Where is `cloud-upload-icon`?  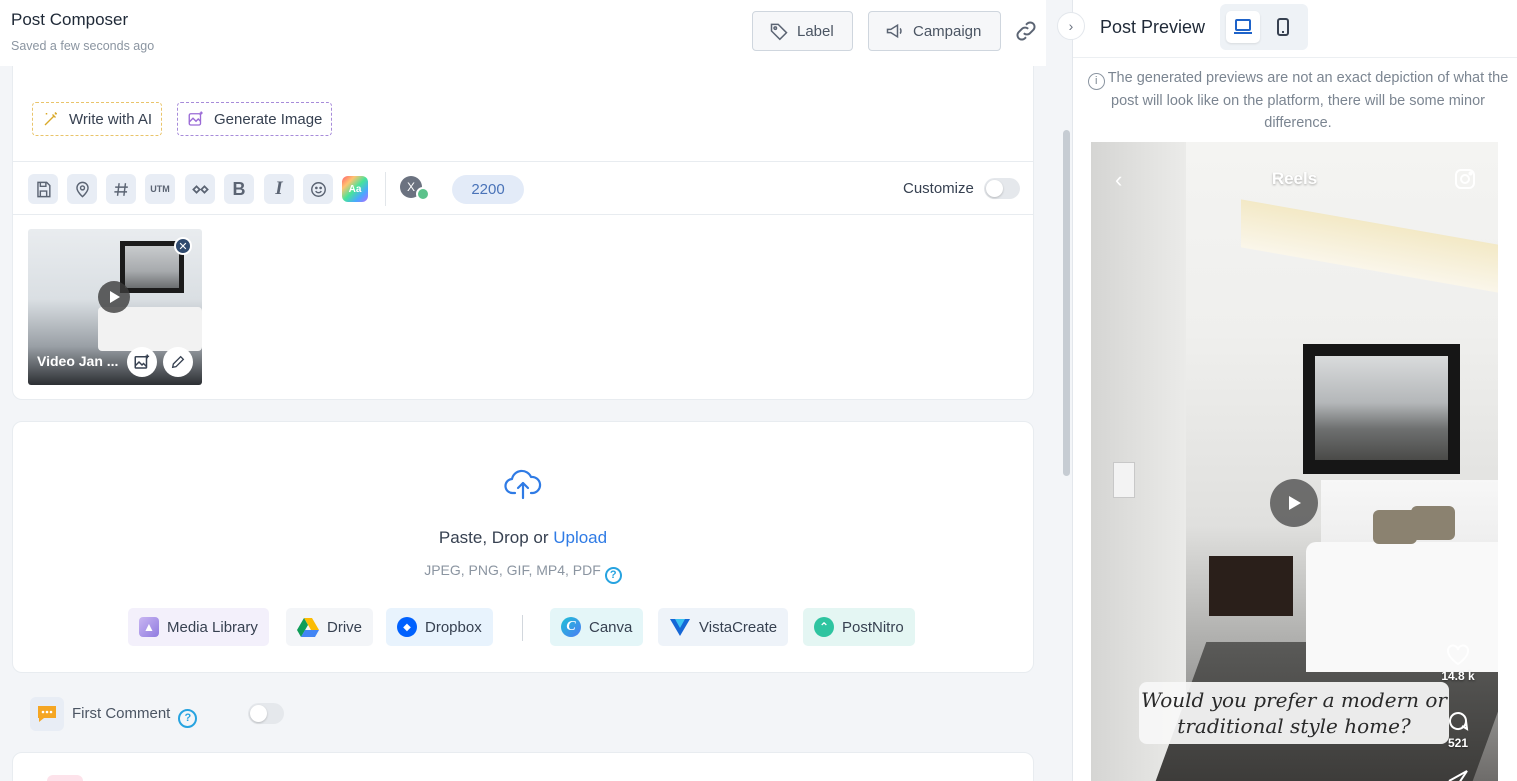 cloud-upload-icon is located at coordinates (523, 484).